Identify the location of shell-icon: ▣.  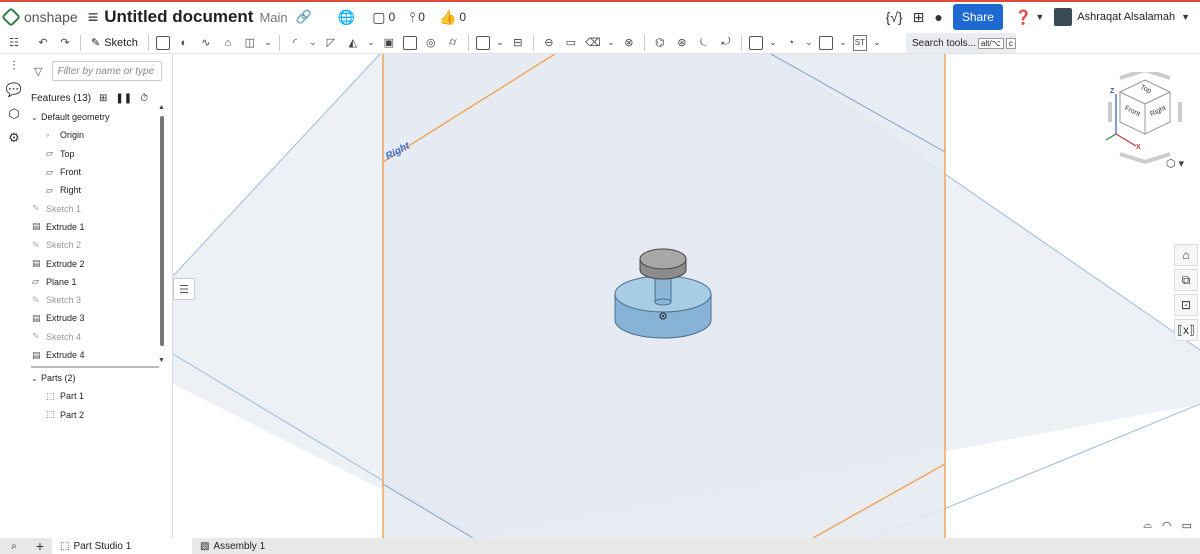
(389, 43).